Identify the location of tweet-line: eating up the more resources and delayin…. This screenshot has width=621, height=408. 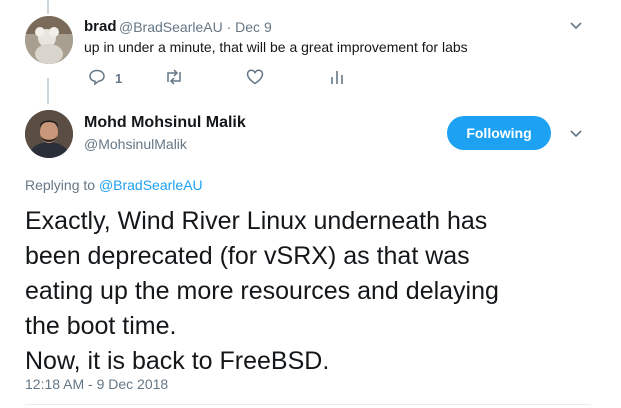
(262, 291).